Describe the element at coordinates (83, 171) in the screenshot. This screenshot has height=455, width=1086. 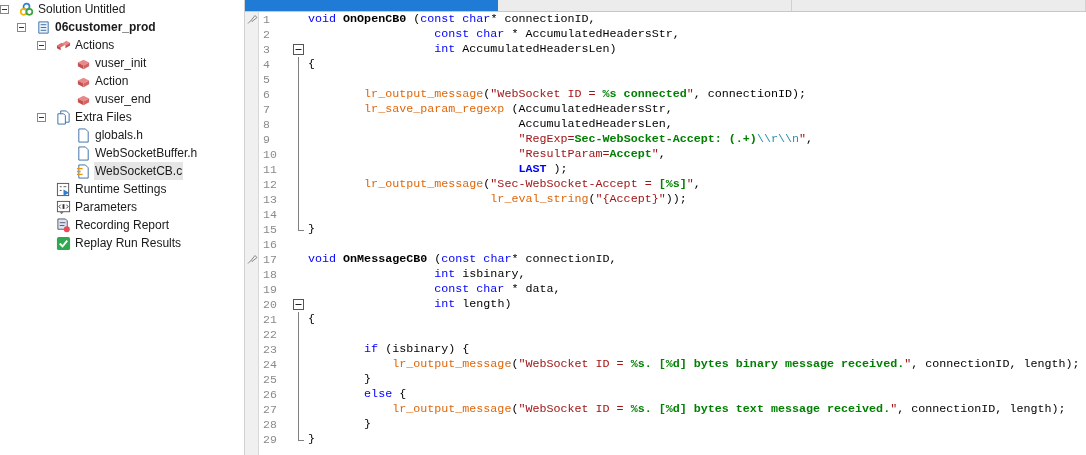
I see `source-file-icon` at that location.